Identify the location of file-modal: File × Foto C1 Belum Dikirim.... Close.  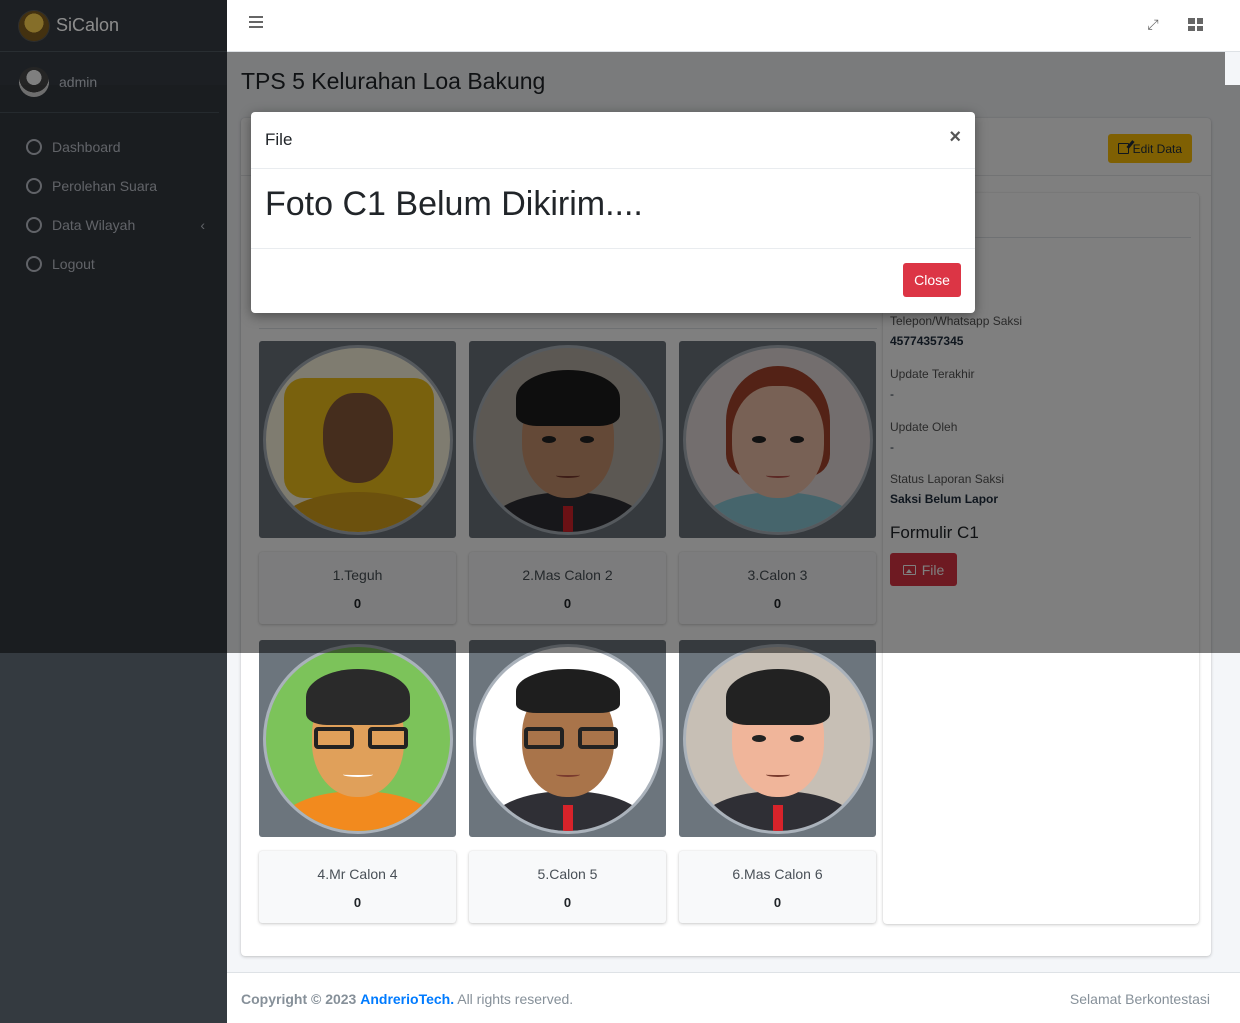
(613, 212).